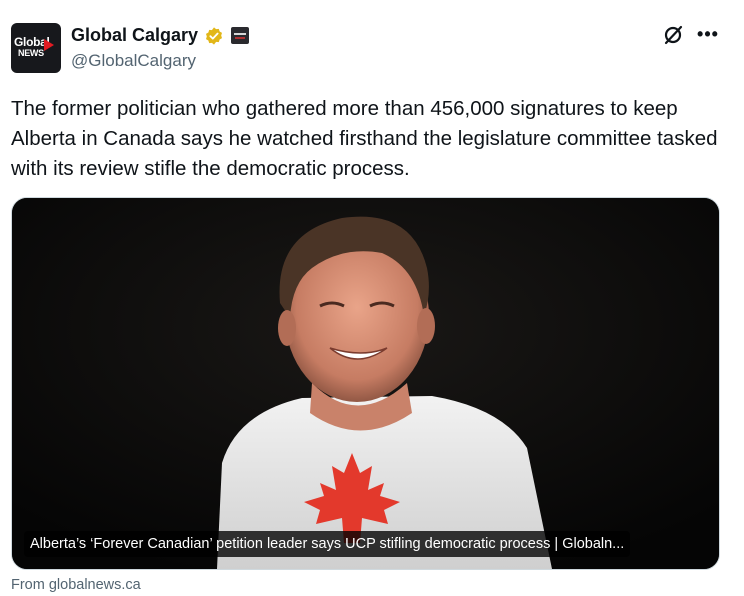  I want to click on affiliate-badge-icon, so click(240, 35).